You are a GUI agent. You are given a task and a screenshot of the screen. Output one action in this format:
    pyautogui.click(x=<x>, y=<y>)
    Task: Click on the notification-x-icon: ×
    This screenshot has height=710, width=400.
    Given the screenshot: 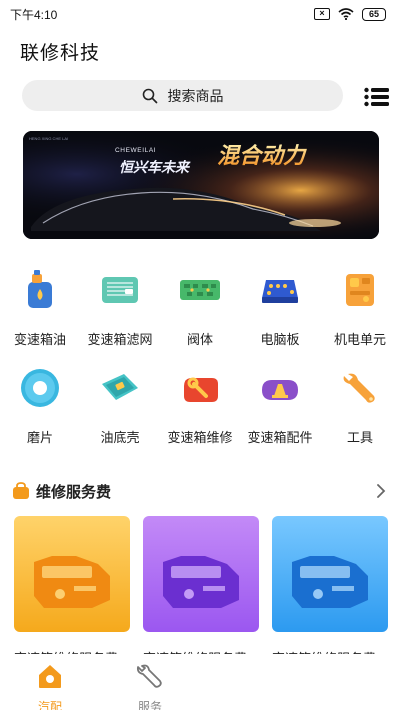 What is the action you would take?
    pyautogui.click(x=322, y=14)
    